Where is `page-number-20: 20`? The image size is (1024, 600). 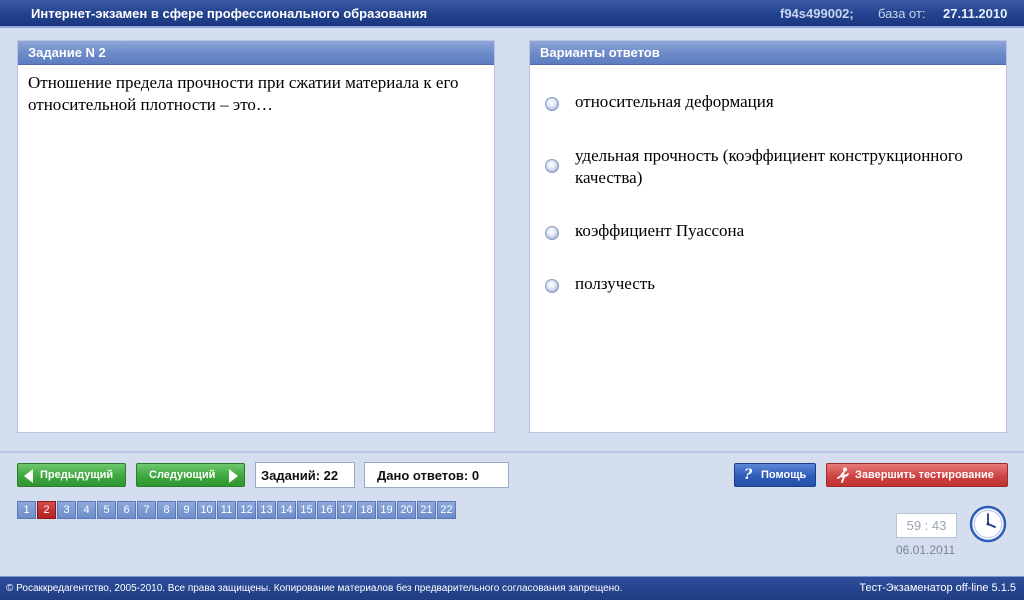
page-number-20: 20 is located at coordinates (406, 510).